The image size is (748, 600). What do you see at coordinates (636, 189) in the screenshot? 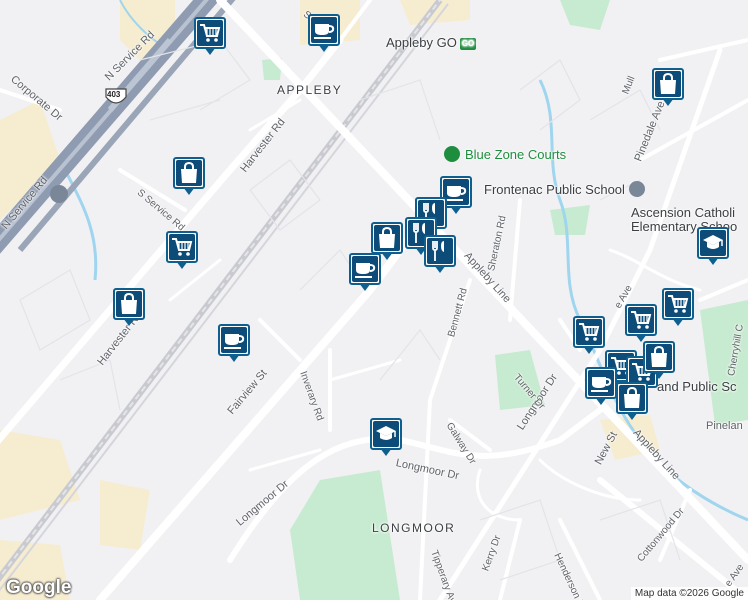
I see `school-pin-icon` at bounding box center [636, 189].